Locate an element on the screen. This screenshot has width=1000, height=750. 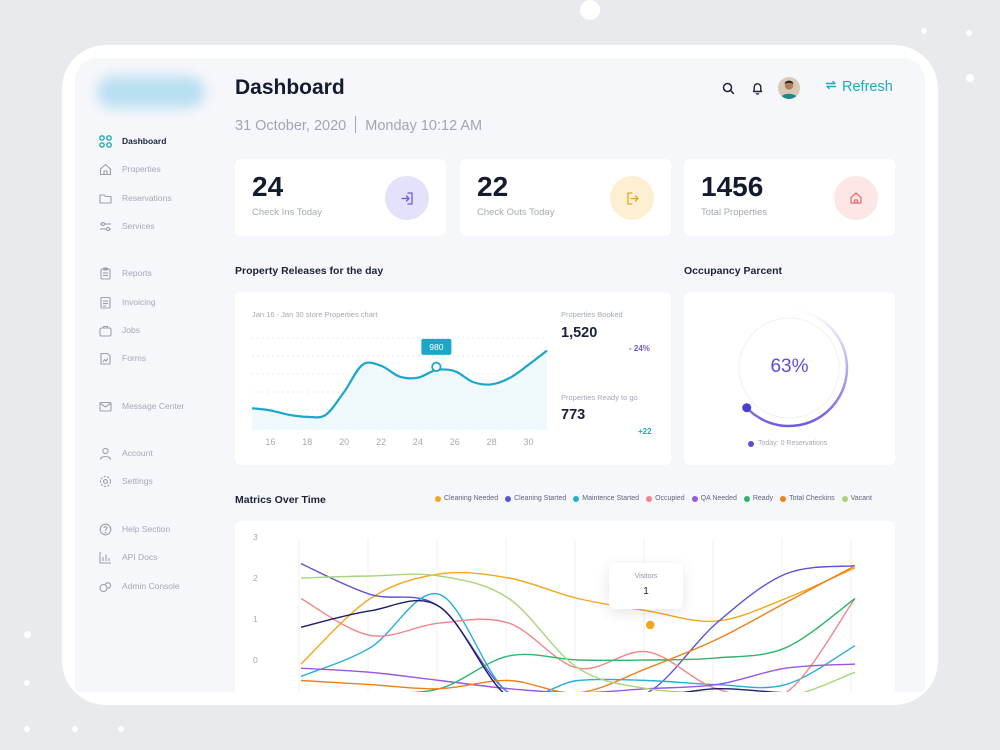
sidebar-item-message-center: Message Center is located at coordinates (141, 406).